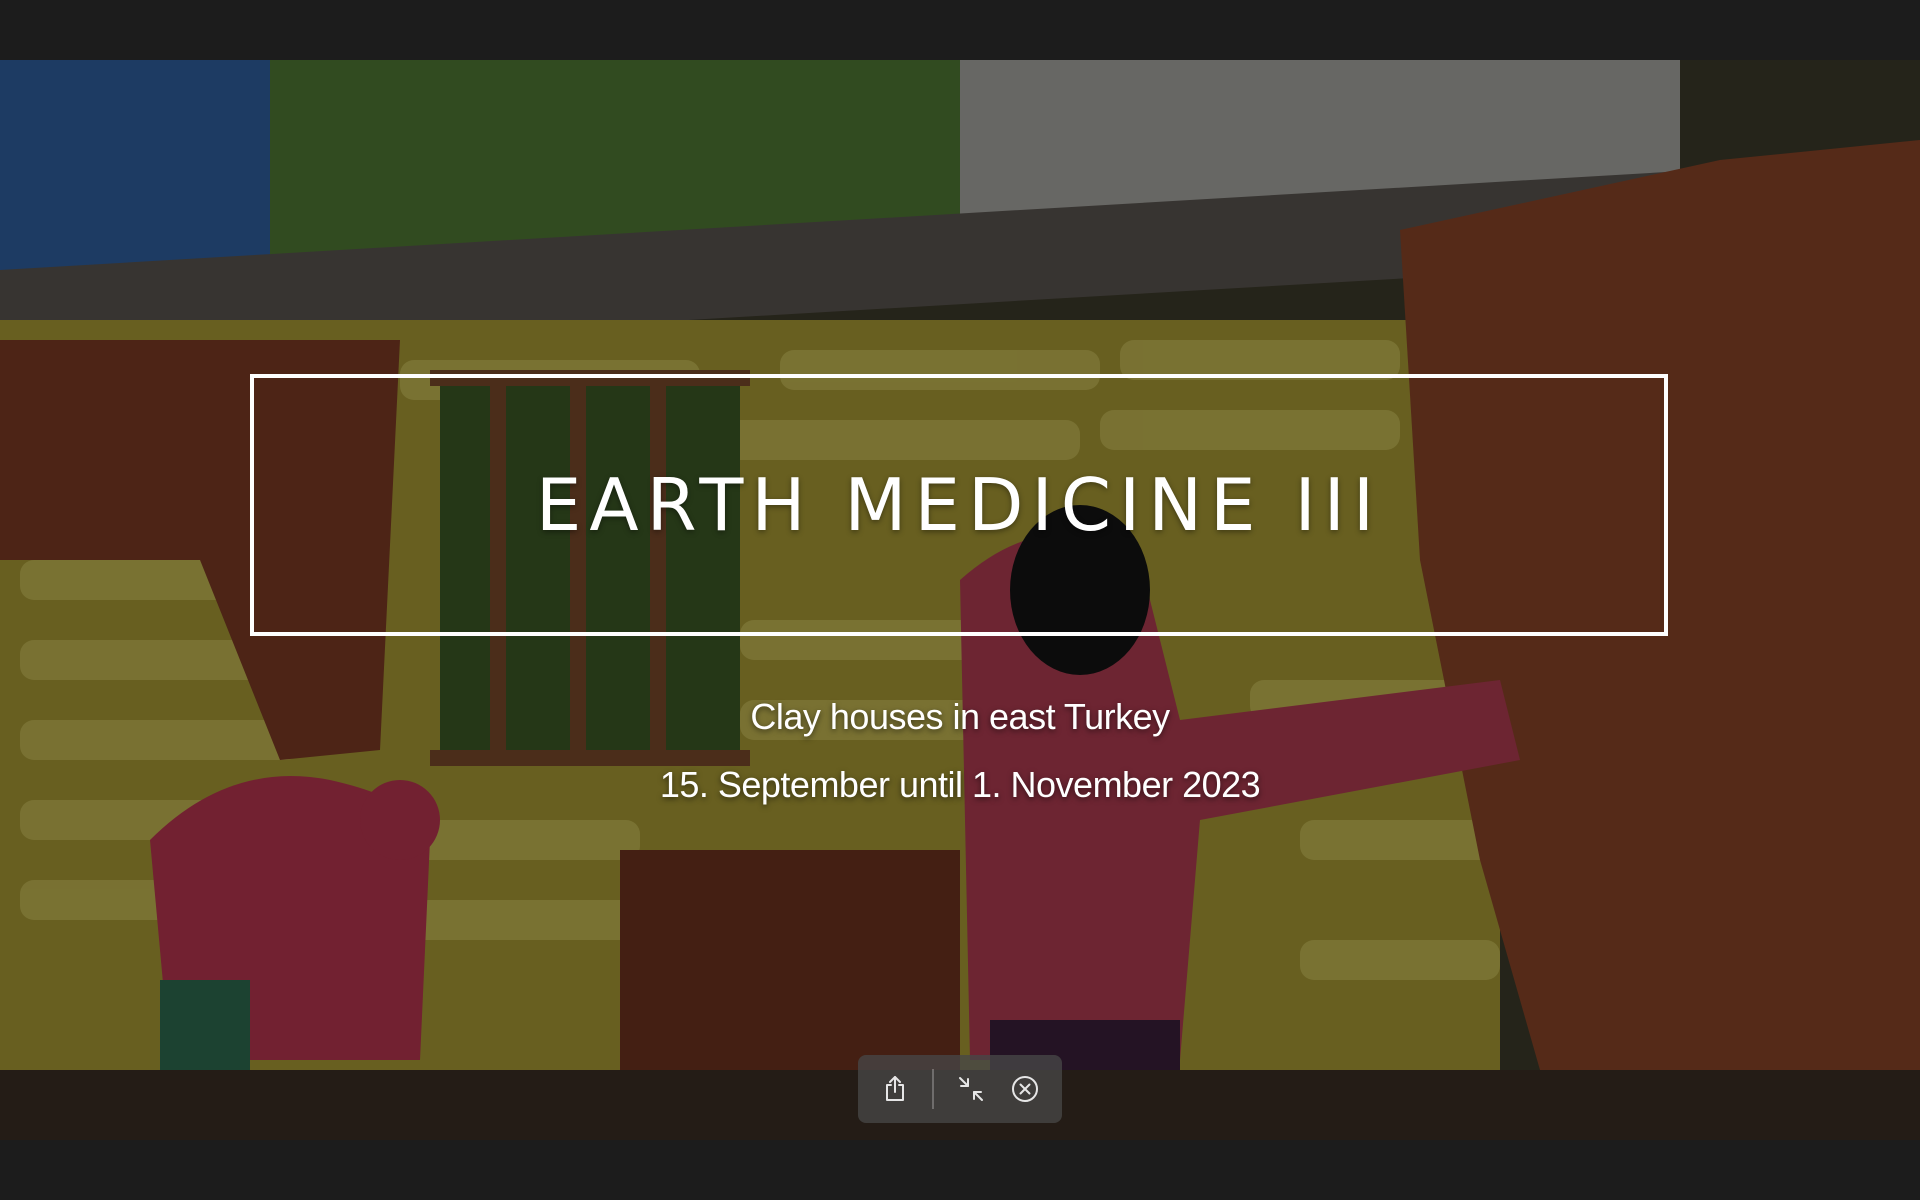  I want to click on exit-fullscreen-button, so click(971, 1089).